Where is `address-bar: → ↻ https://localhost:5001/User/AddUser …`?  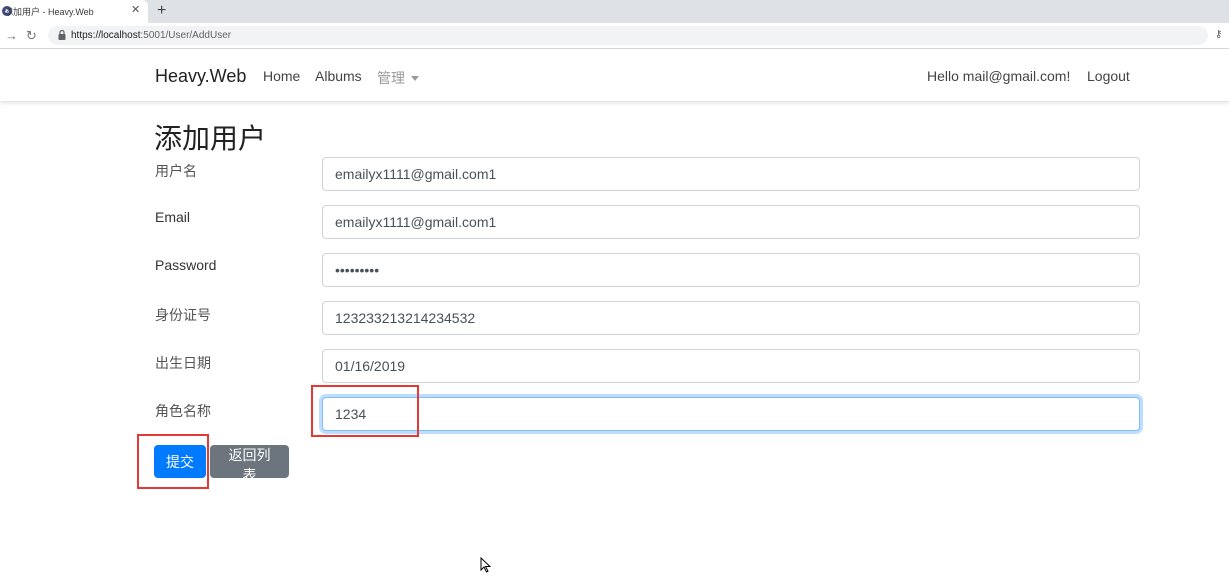
address-bar: → ↻ https://localhost:5001/User/AddUser … is located at coordinates (614, 36).